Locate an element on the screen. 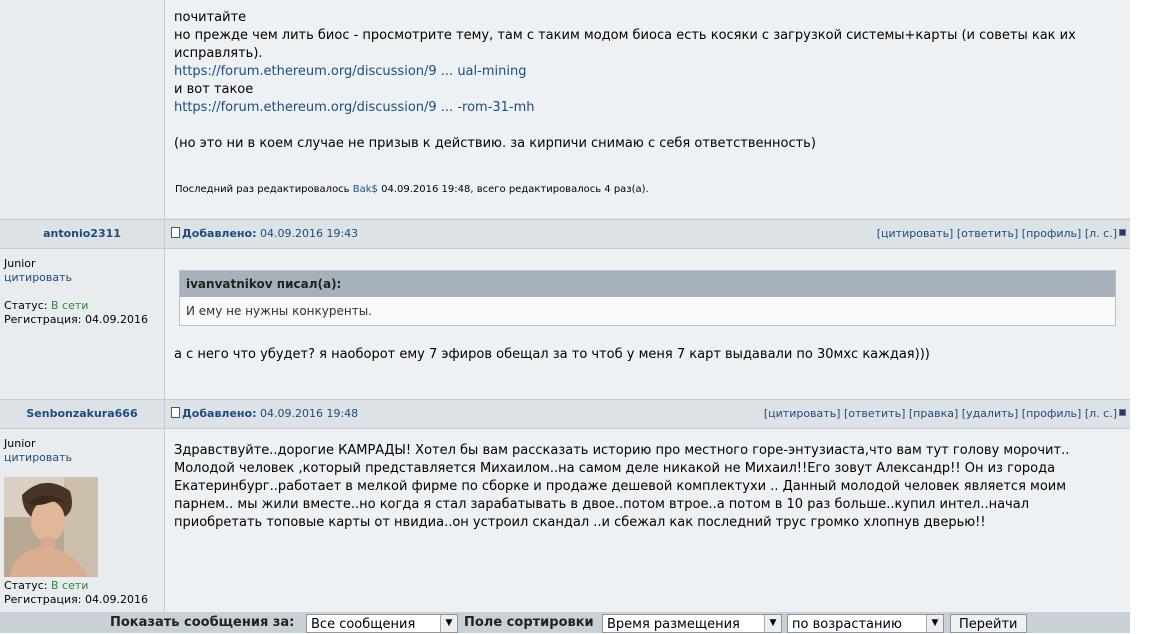 This screenshot has width=1163, height=634. post1-line: почитайте is located at coordinates (210, 17).